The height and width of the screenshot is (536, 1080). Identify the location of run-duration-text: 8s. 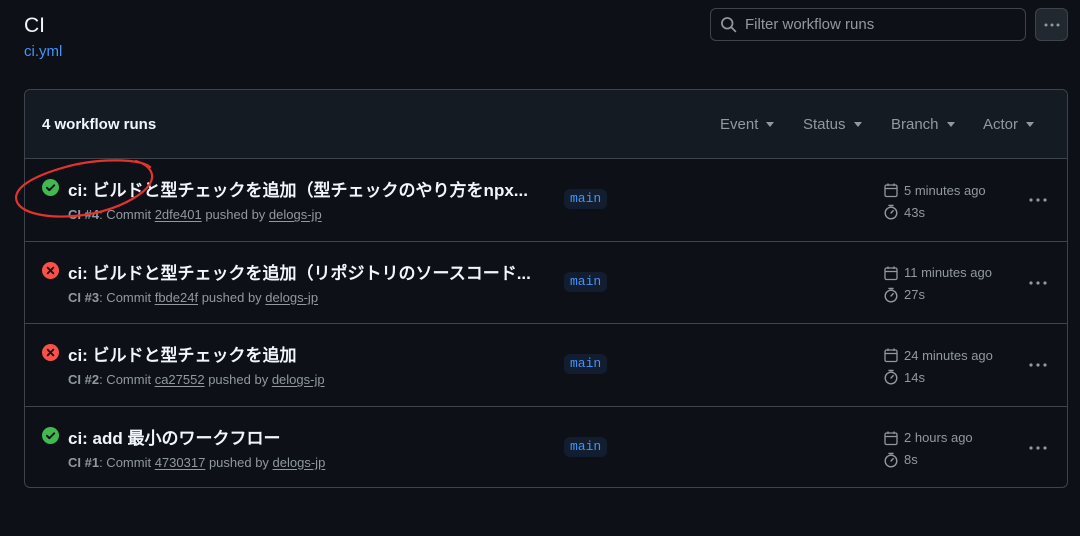
(911, 459).